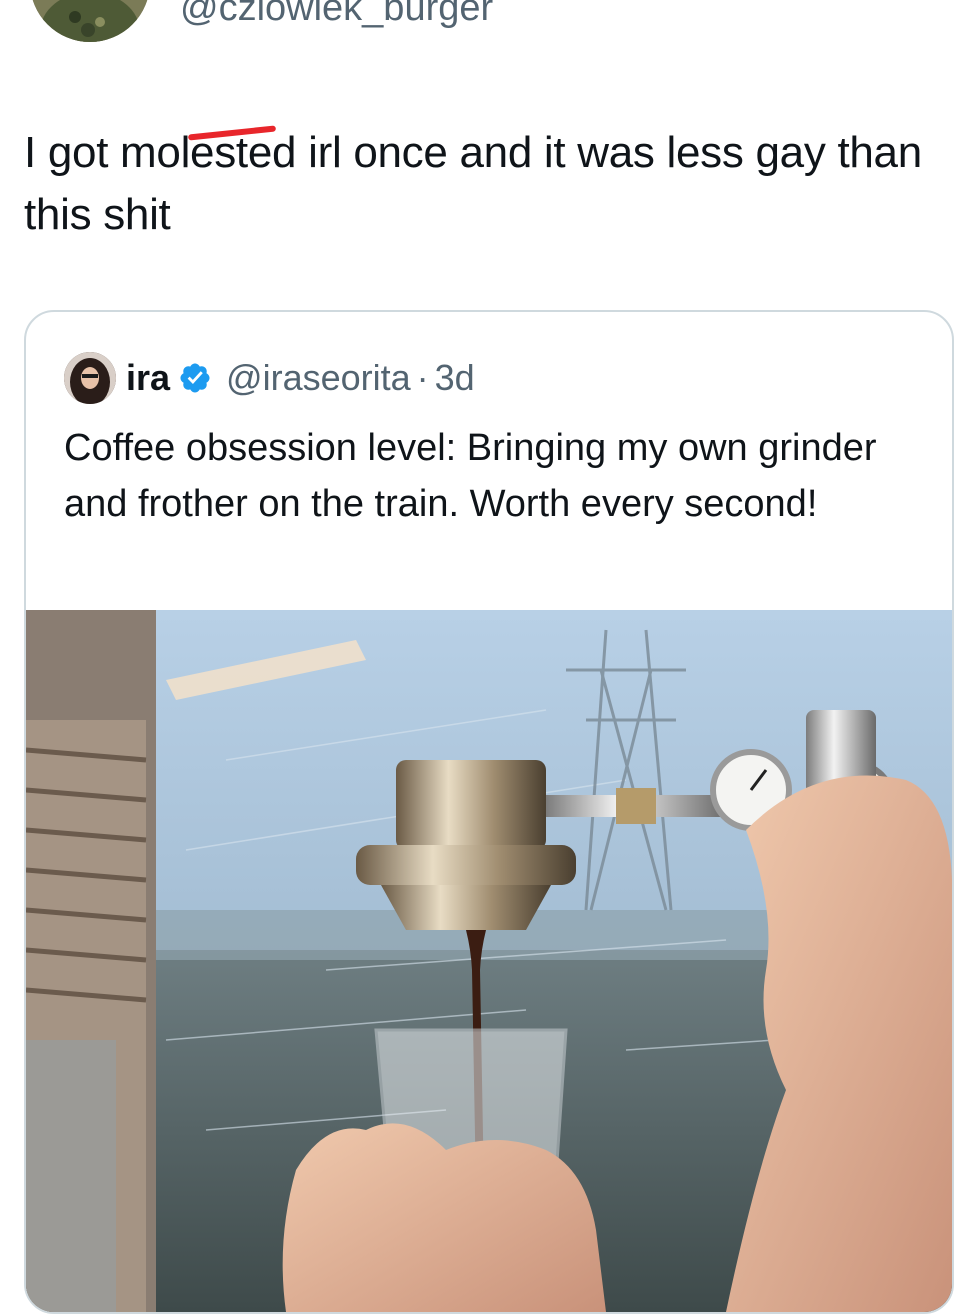  I want to click on author-handle: @czlowiek_burger, so click(336, 15).